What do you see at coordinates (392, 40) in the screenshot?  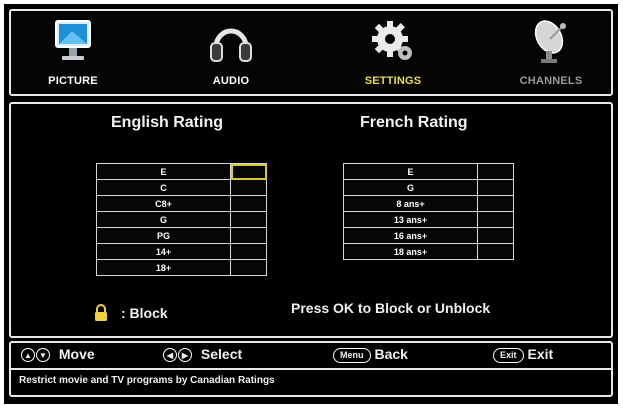 I see `gear-icon` at bounding box center [392, 40].